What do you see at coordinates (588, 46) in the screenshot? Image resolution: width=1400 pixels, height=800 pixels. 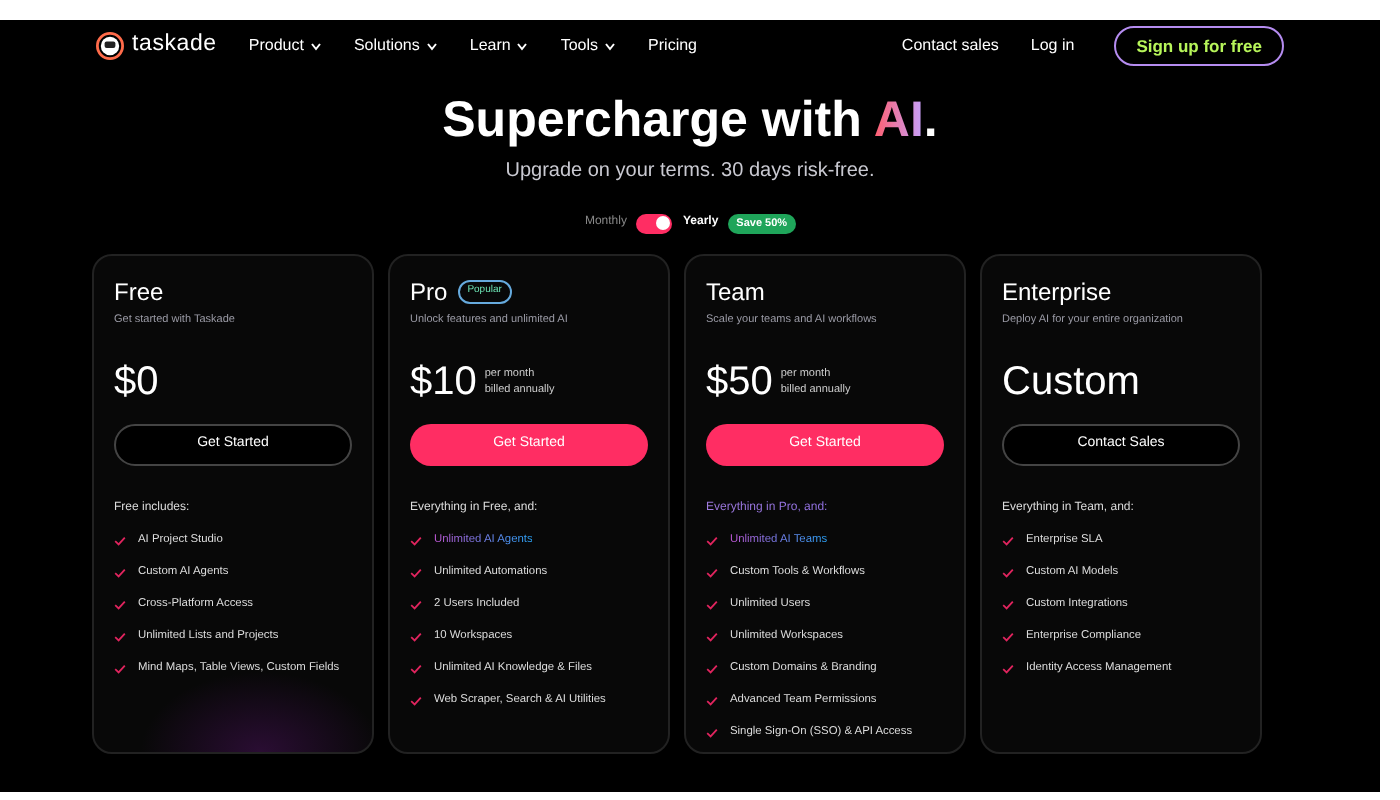 I see `nav-menu-item: Tools` at bounding box center [588, 46].